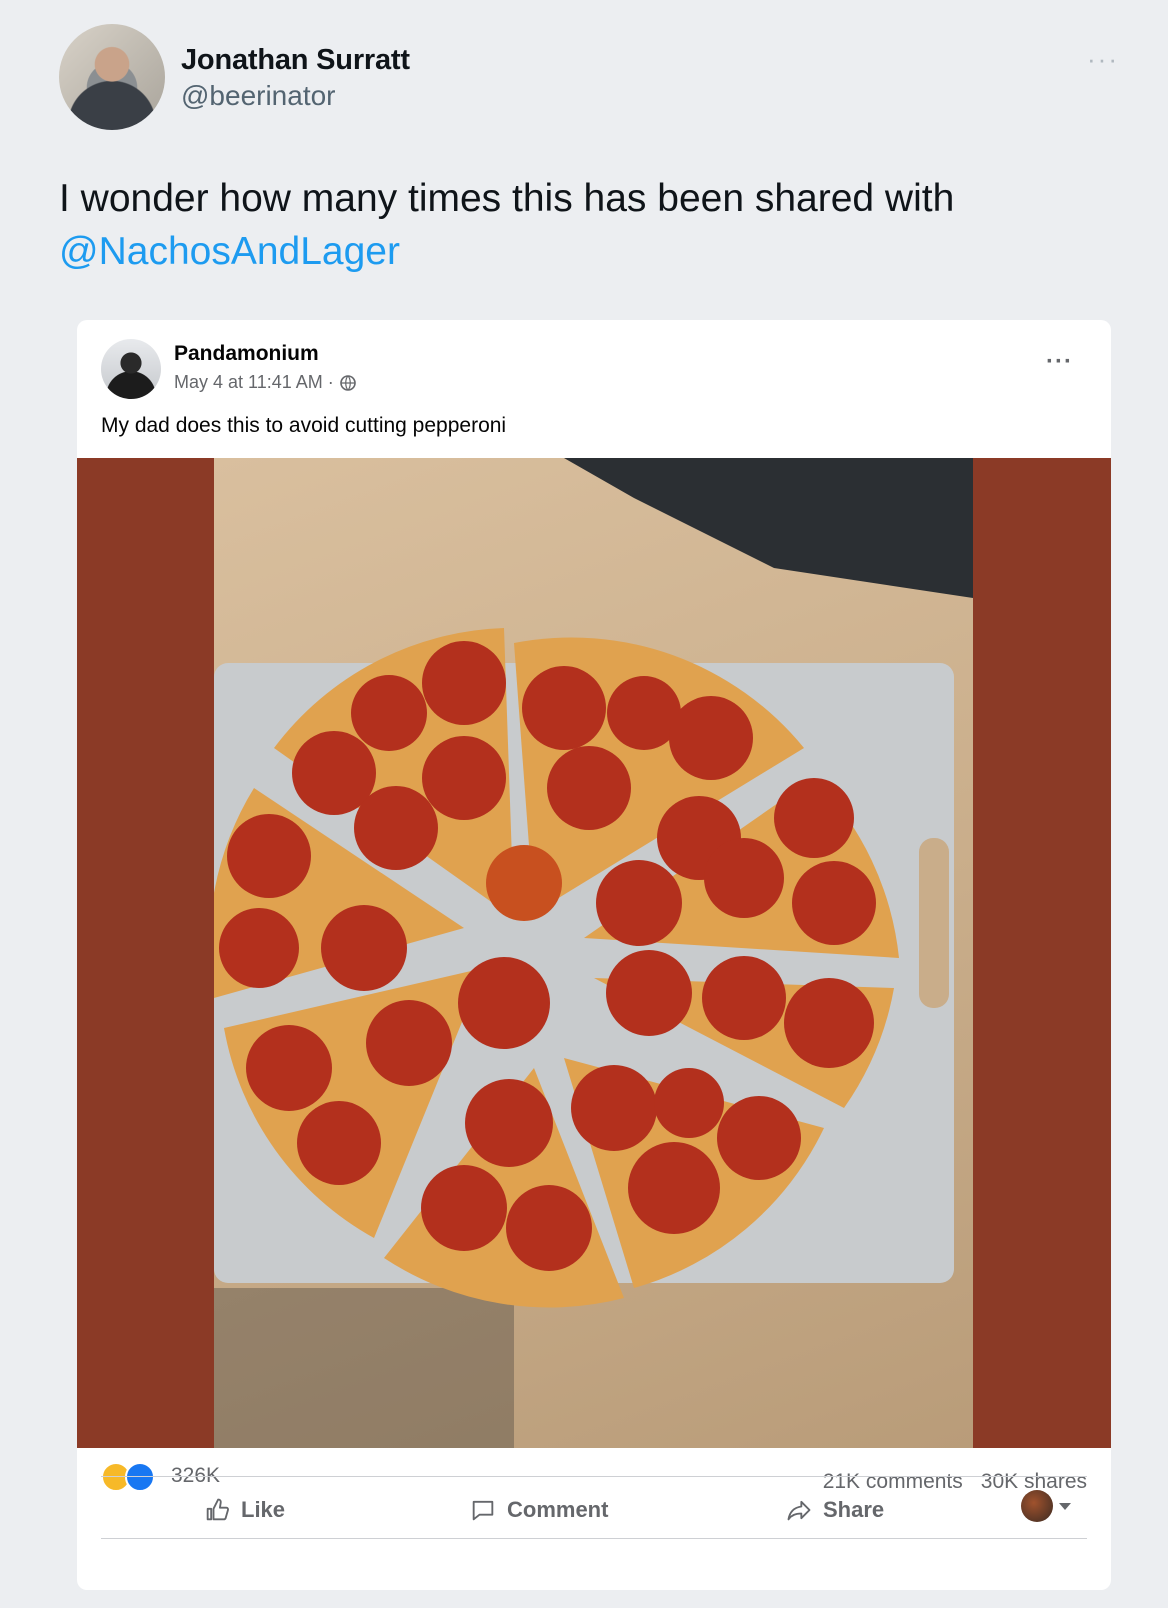 This screenshot has width=1168, height=1608. I want to click on chevron-down-icon, so click(1065, 1506).